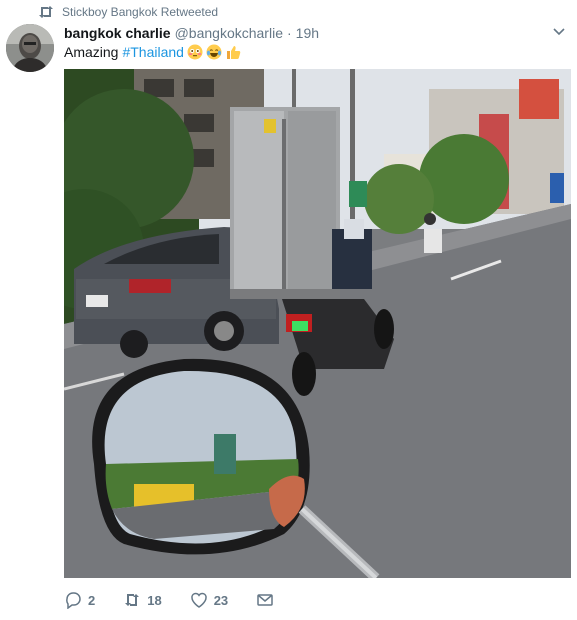  I want to click on direct-message-button, so click(268, 600).